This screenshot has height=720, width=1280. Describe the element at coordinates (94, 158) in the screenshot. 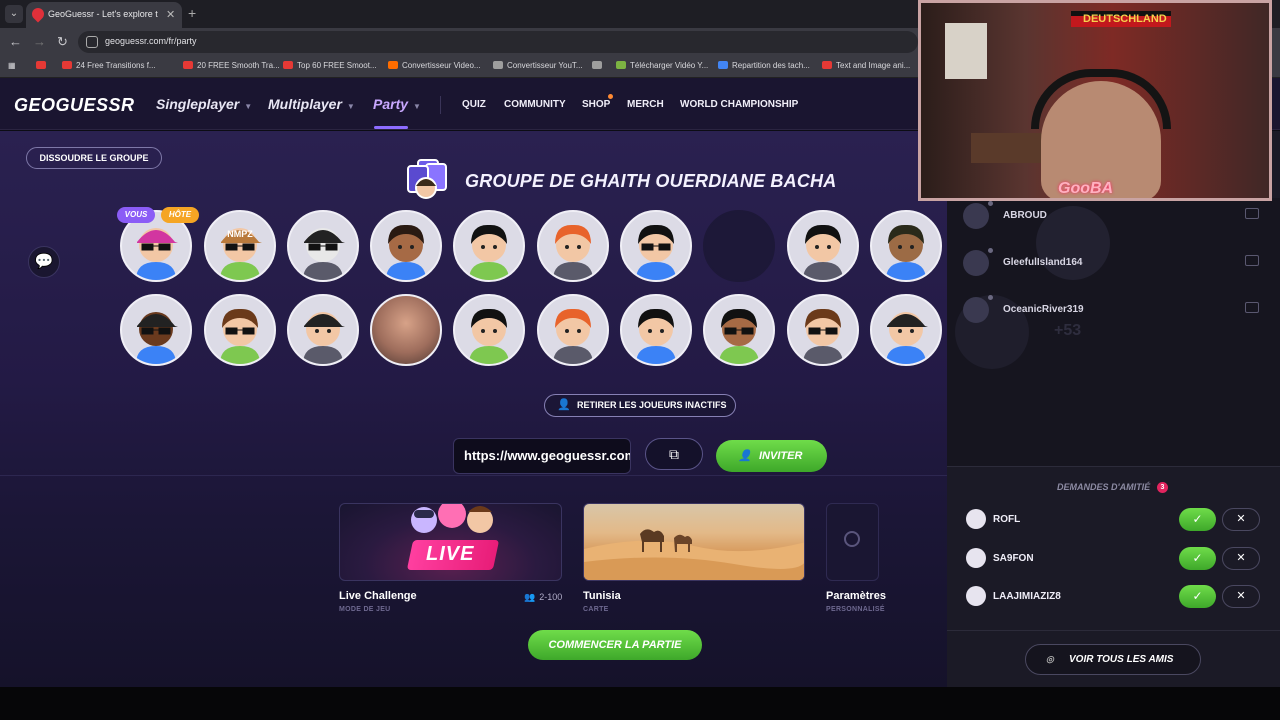

I see `dissolve-group-button: DISSOUDRE LE GROUPE` at that location.